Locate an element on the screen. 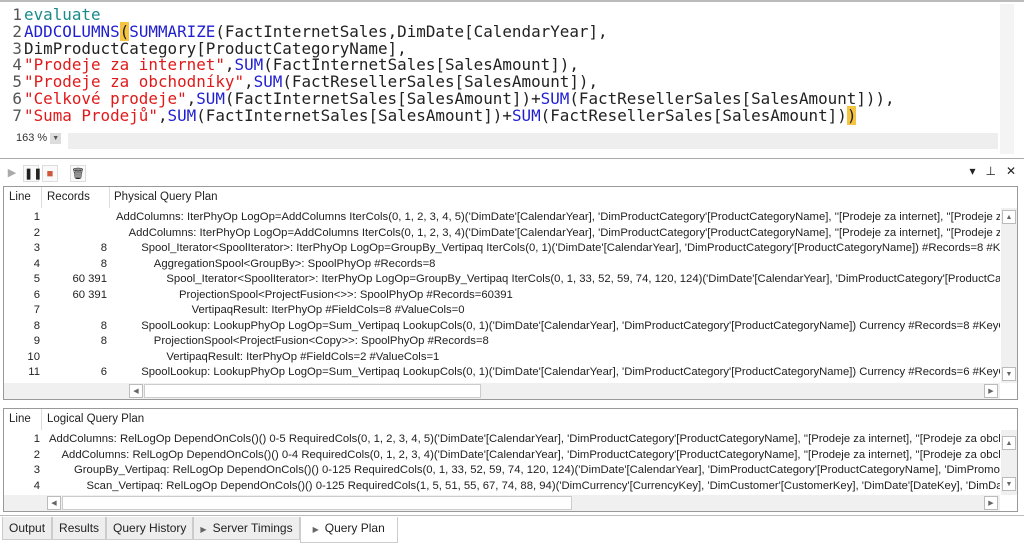  grid-header: Line Records Physical Query Plan is located at coordinates (510, 197).